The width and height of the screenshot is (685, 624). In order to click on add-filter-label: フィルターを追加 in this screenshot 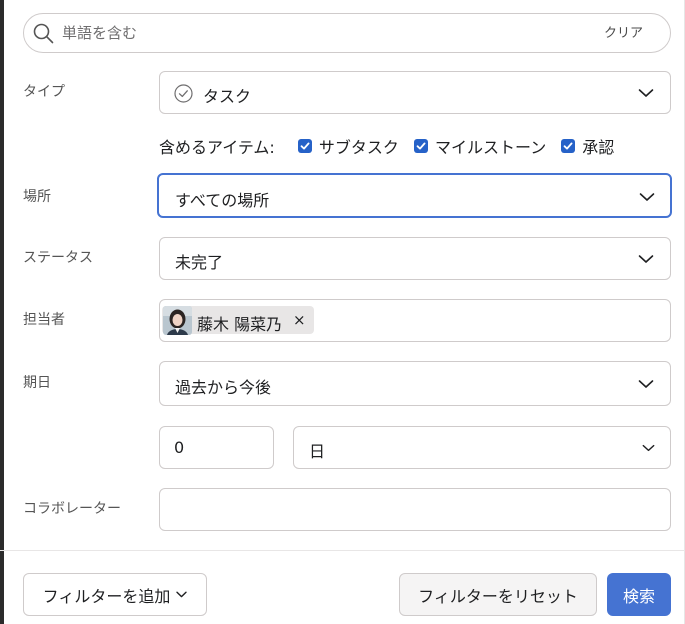, I will do `click(106, 596)`.